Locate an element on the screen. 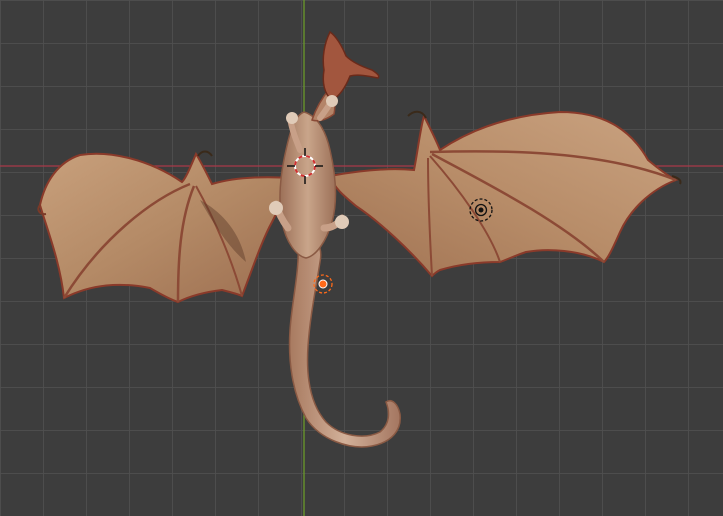  head is located at coordinates (351, 65).